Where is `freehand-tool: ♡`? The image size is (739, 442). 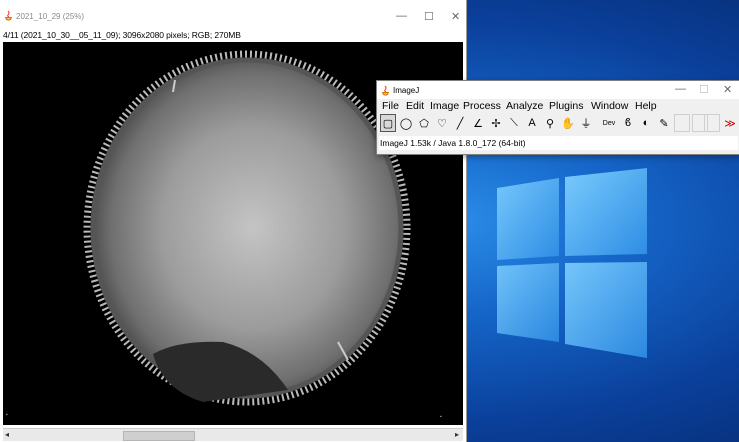 freehand-tool: ♡ is located at coordinates (442, 123).